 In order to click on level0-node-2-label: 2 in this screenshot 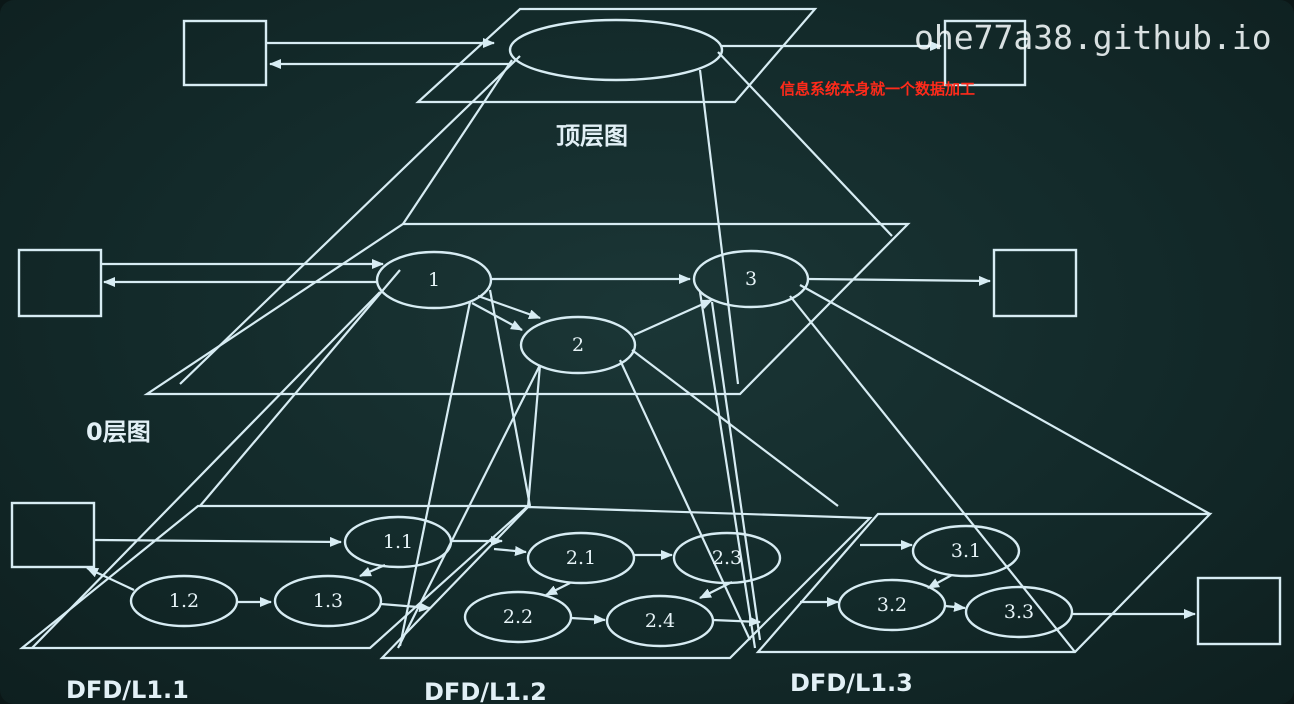, I will do `click(578, 345)`.